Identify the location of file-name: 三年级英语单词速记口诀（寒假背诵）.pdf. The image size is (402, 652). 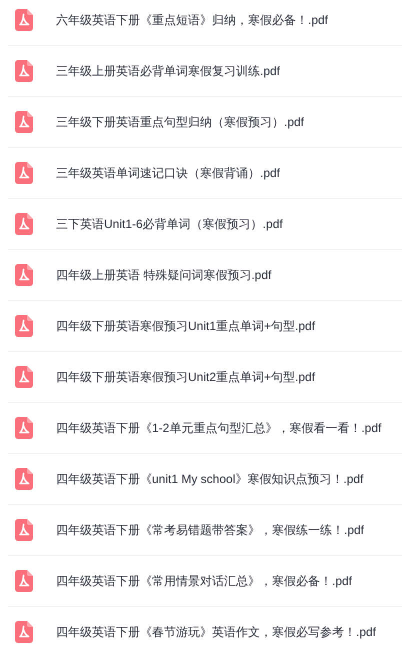
(168, 173).